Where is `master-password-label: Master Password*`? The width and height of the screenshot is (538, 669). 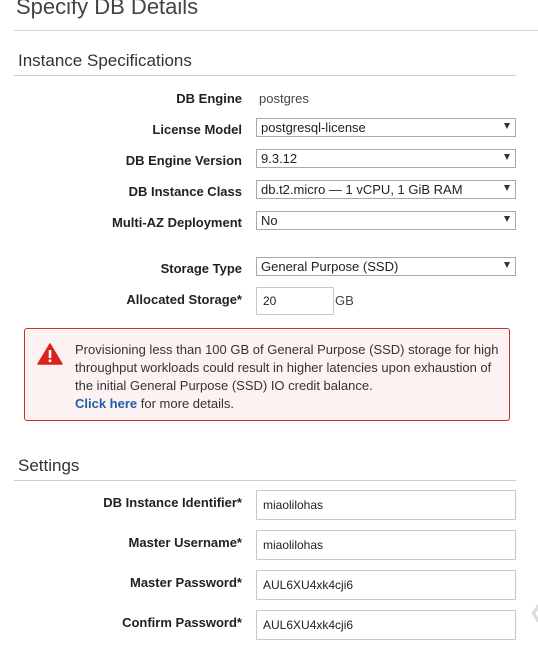
master-password-label: Master Password* is located at coordinates (186, 582).